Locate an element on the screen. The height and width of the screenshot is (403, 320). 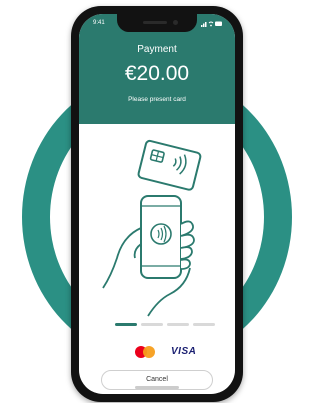
phone-notch is located at coordinates (157, 23).